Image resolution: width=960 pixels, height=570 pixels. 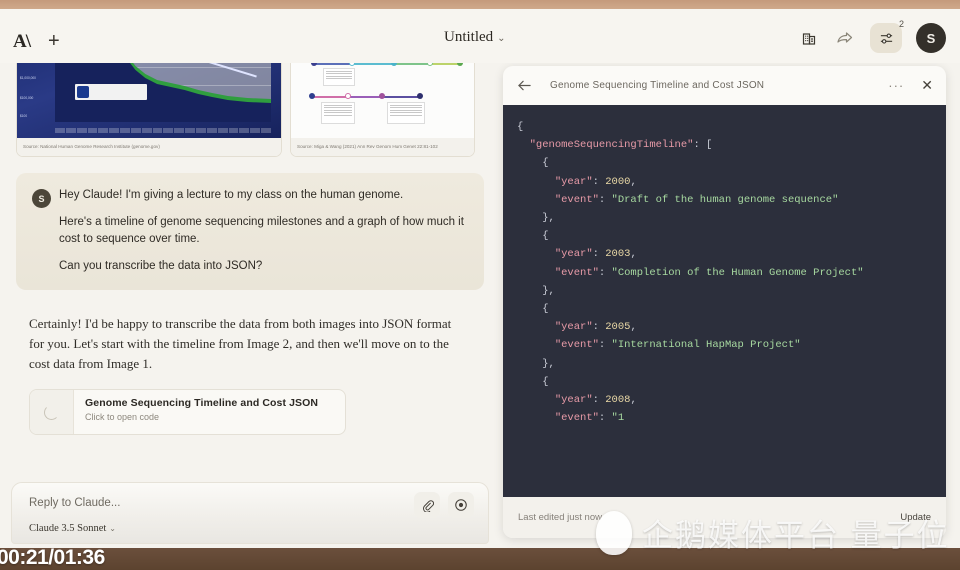 I want to click on sliders-icon: 2, so click(x=887, y=36).